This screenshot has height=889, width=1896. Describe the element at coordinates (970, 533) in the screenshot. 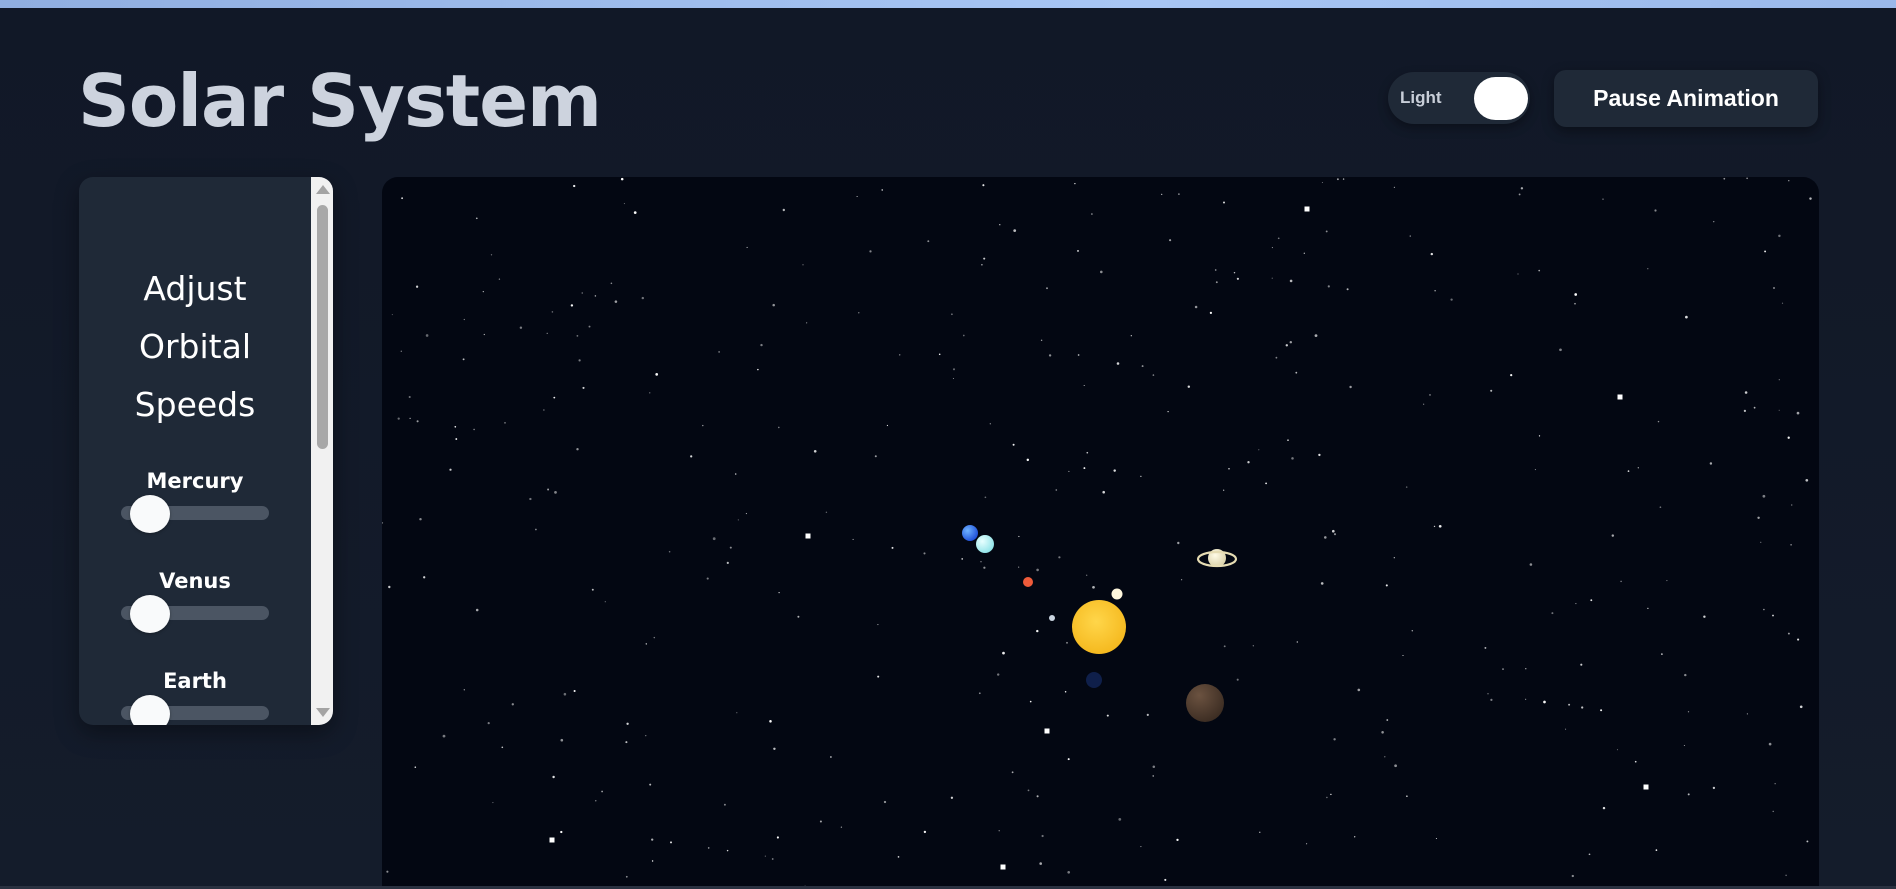

I see `earth-planet` at that location.